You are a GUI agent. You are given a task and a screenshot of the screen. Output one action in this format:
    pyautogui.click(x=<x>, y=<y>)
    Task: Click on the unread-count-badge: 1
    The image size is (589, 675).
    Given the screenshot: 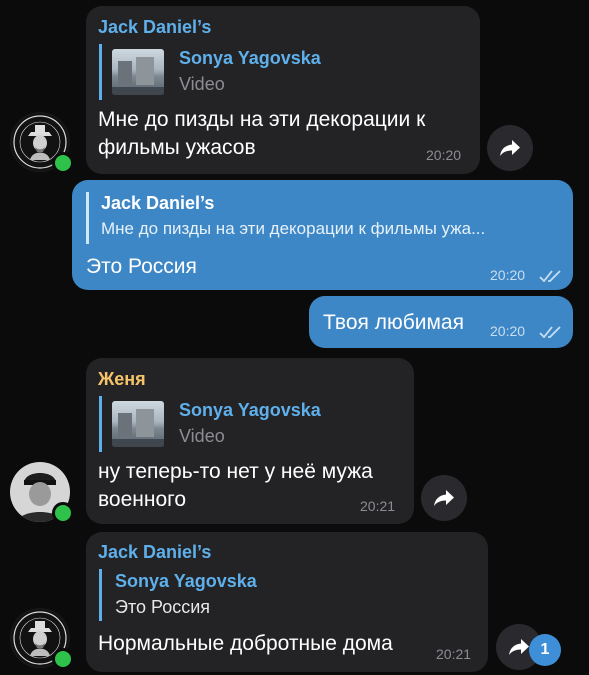 What is the action you would take?
    pyautogui.click(x=545, y=650)
    